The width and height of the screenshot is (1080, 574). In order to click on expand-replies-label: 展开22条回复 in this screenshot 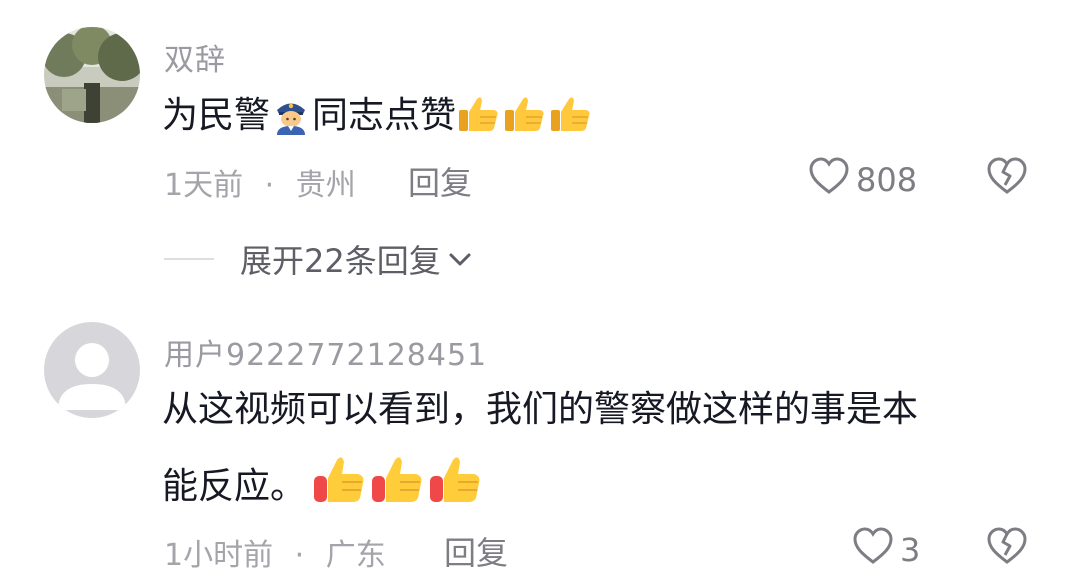, I will do `click(340, 261)`.